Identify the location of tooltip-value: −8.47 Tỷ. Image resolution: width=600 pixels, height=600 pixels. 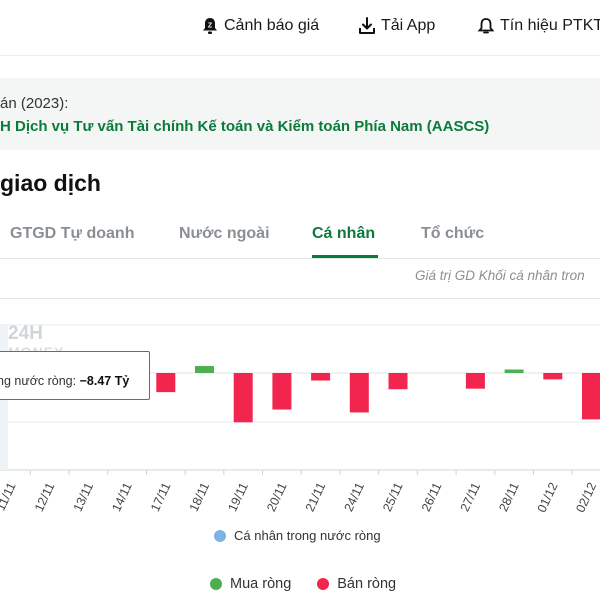
(104, 381).